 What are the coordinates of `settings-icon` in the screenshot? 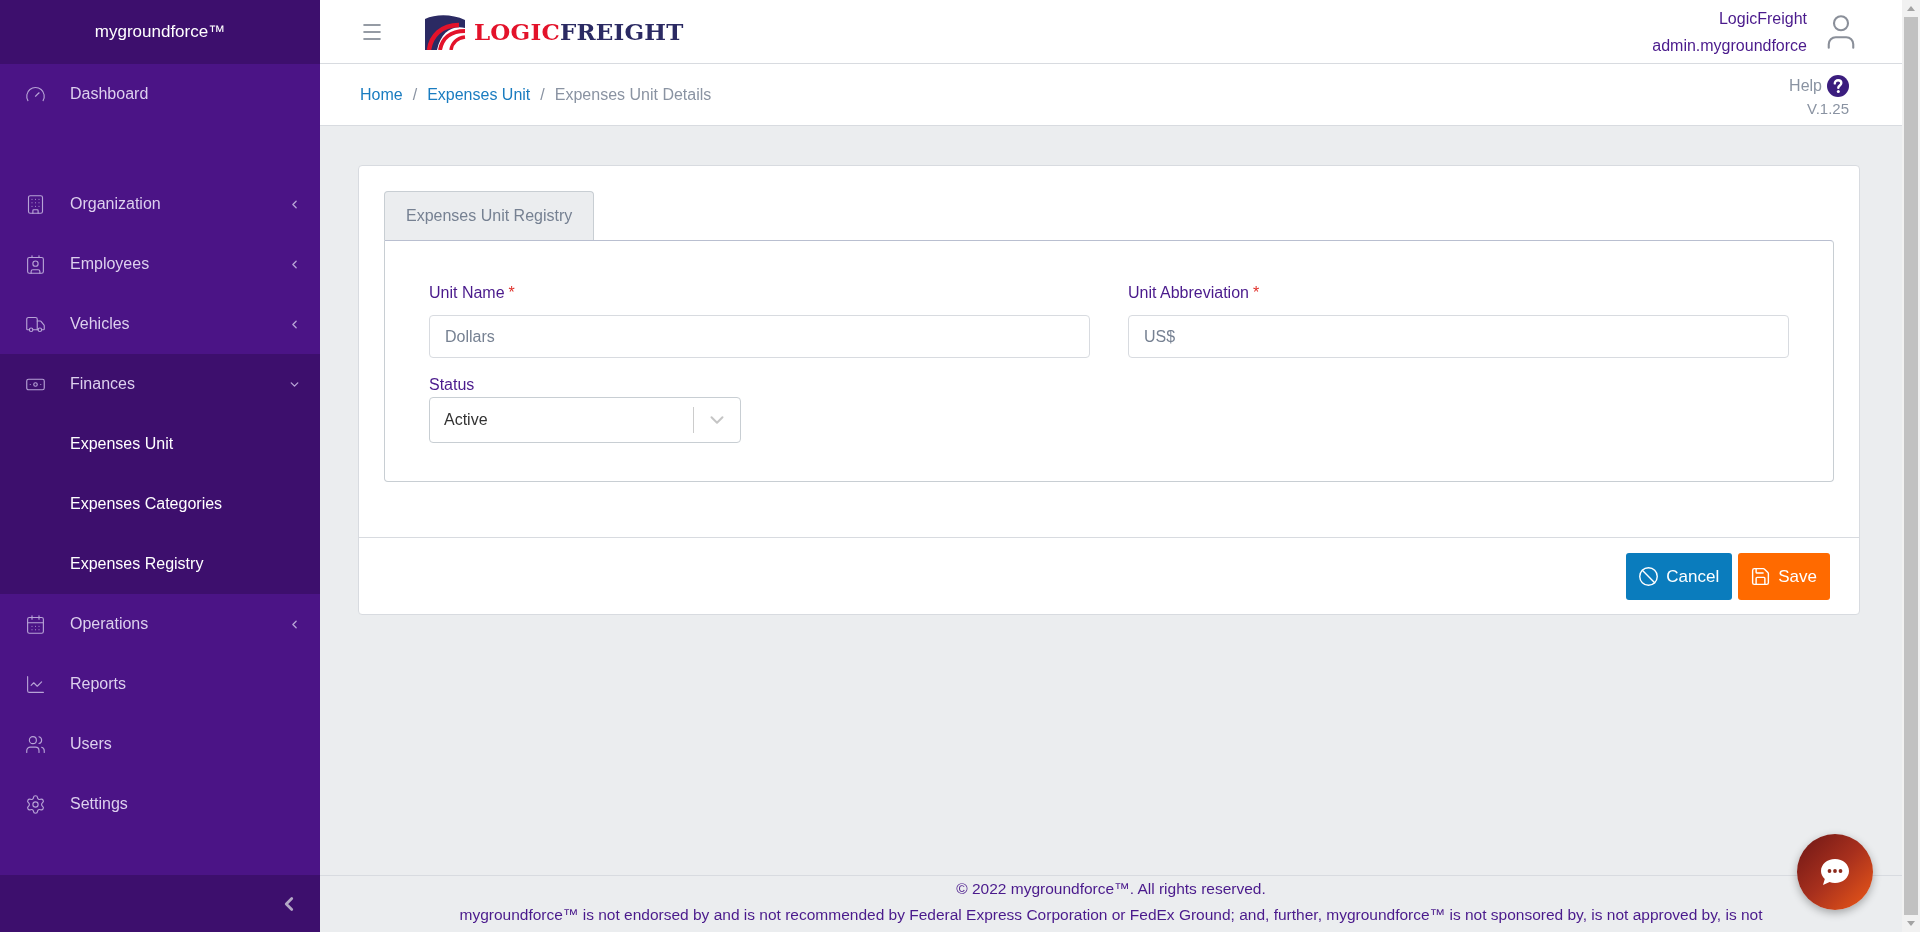 It's located at (35, 804).